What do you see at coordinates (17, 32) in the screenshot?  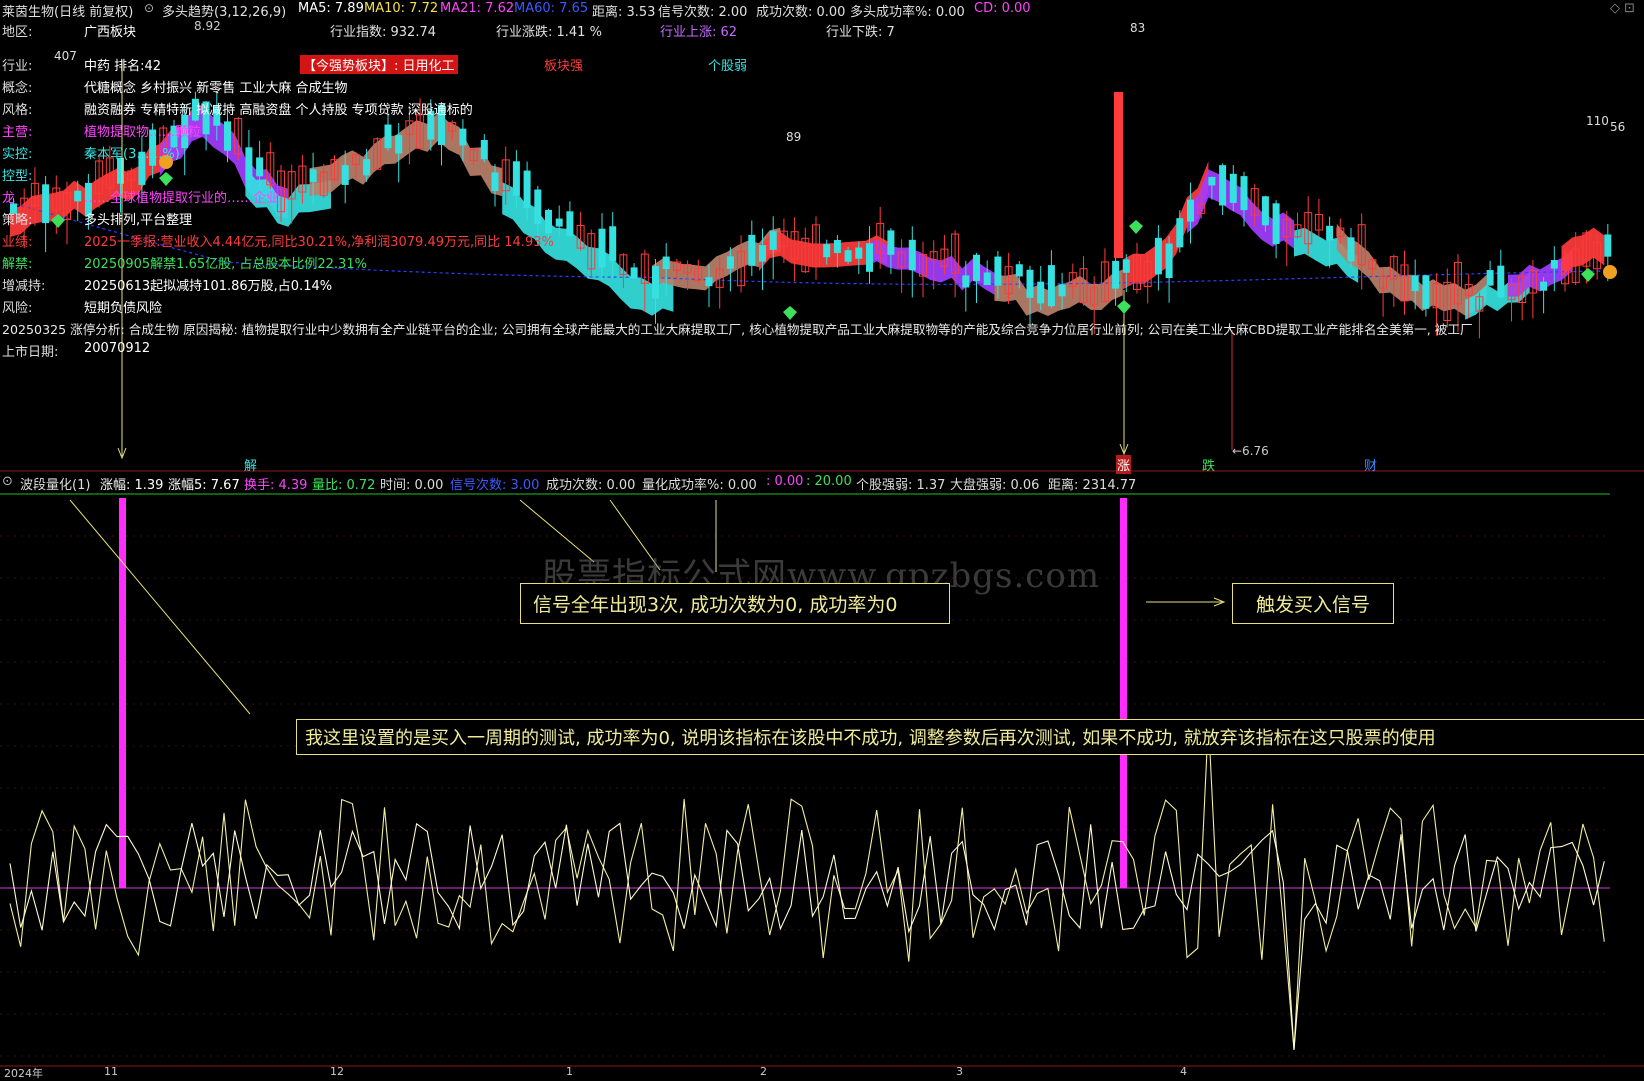 I see `region-label: 地区:` at bounding box center [17, 32].